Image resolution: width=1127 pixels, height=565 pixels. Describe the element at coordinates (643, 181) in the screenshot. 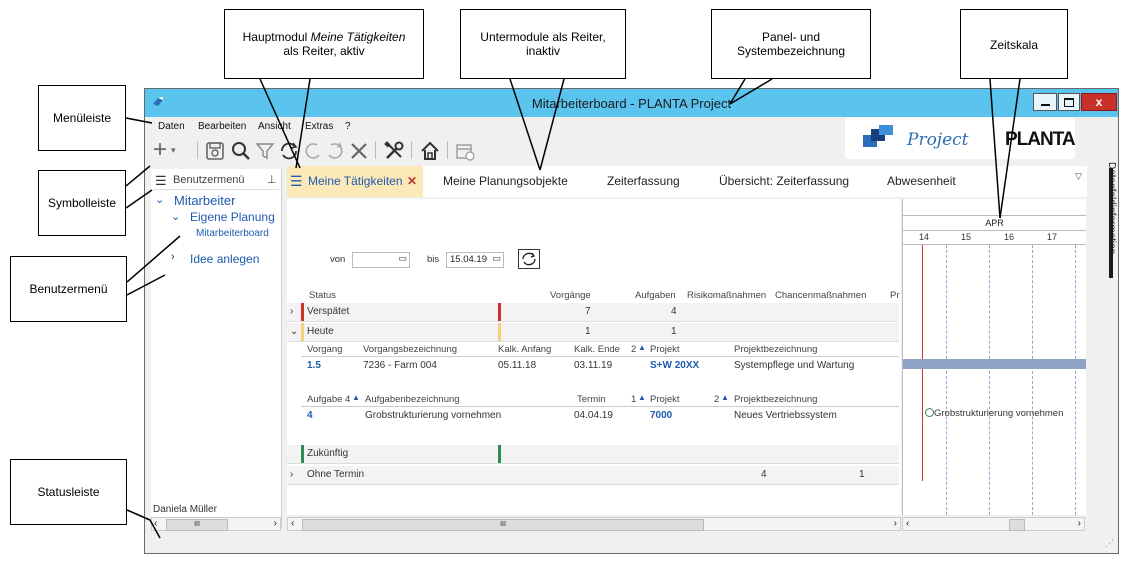

I see `tab-zeiterfassung: Zeiterfassung` at that location.